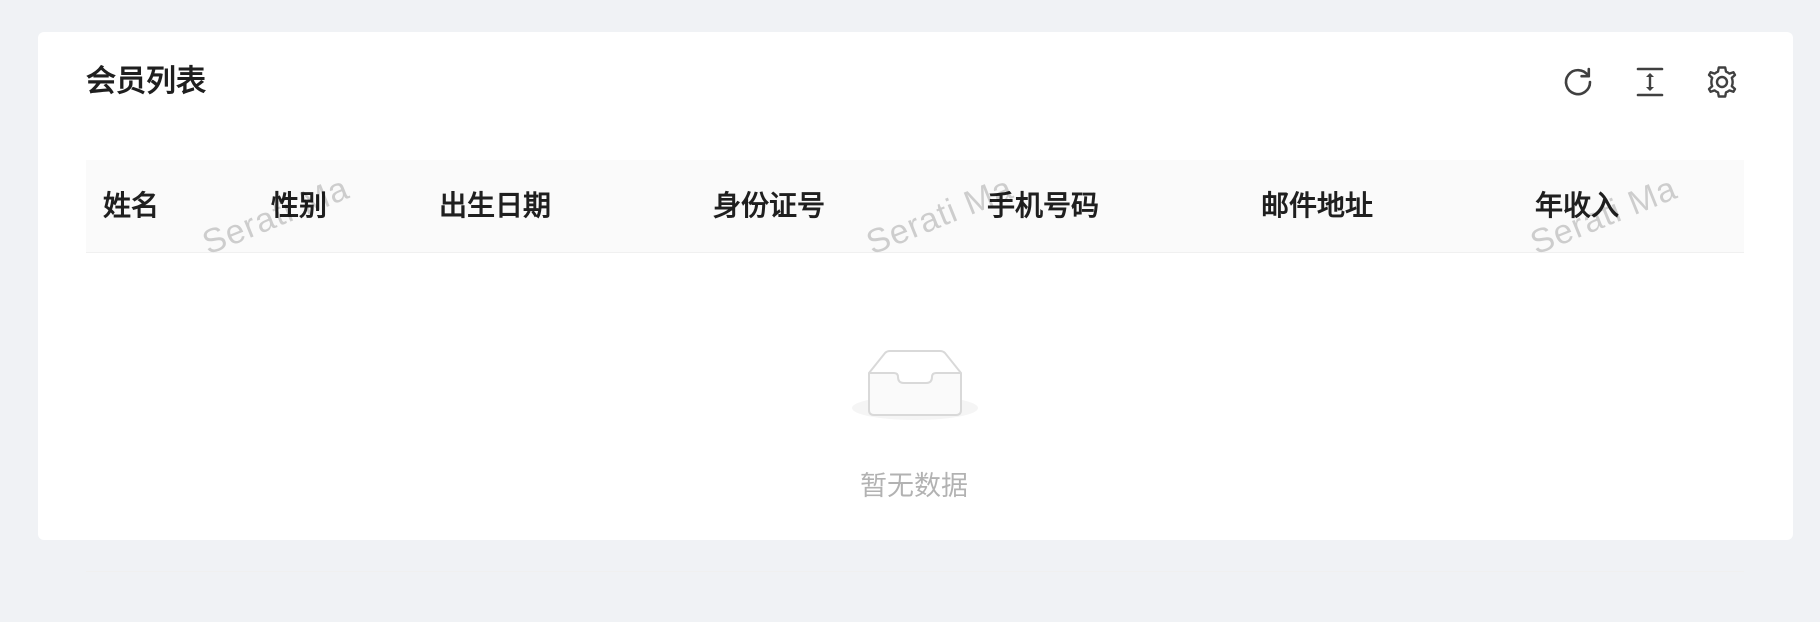 This screenshot has width=1820, height=622. I want to click on table-header: 姓名 性别 出生日期 身份证号 手机号码 邮件地址 年收入, so click(915, 206).